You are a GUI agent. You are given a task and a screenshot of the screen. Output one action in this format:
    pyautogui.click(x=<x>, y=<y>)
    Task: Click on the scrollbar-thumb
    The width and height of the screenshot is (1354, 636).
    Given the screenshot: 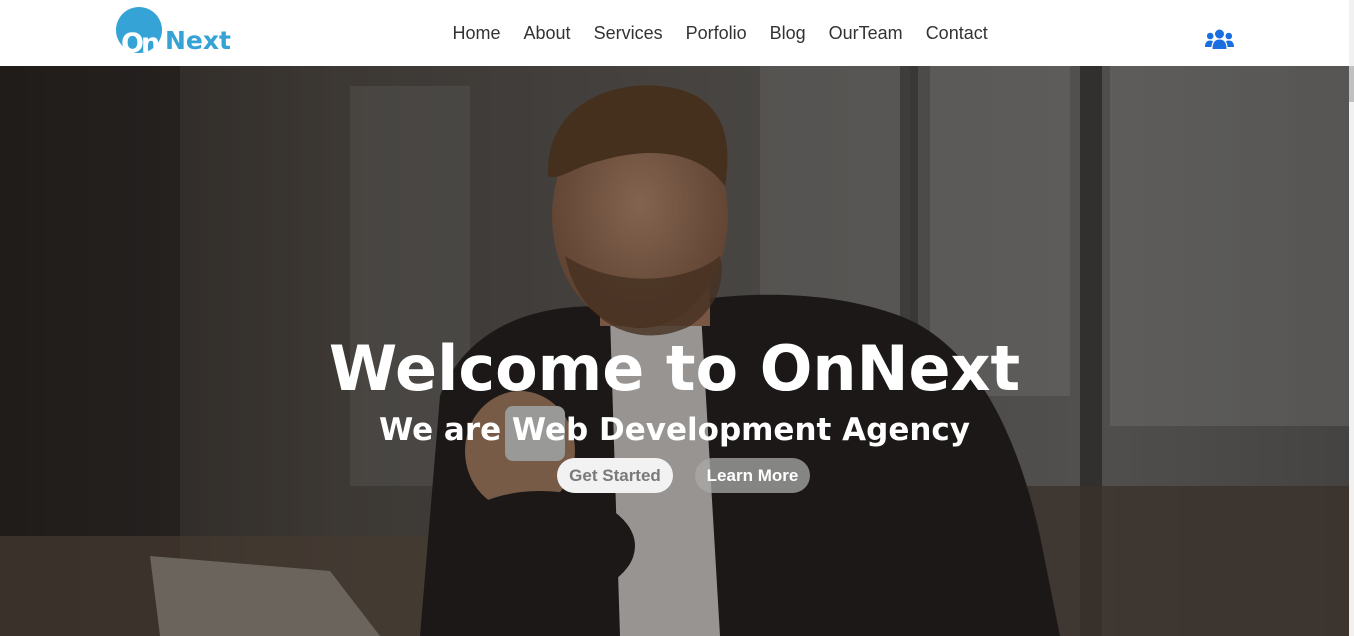 What is the action you would take?
    pyautogui.click(x=1351, y=84)
    